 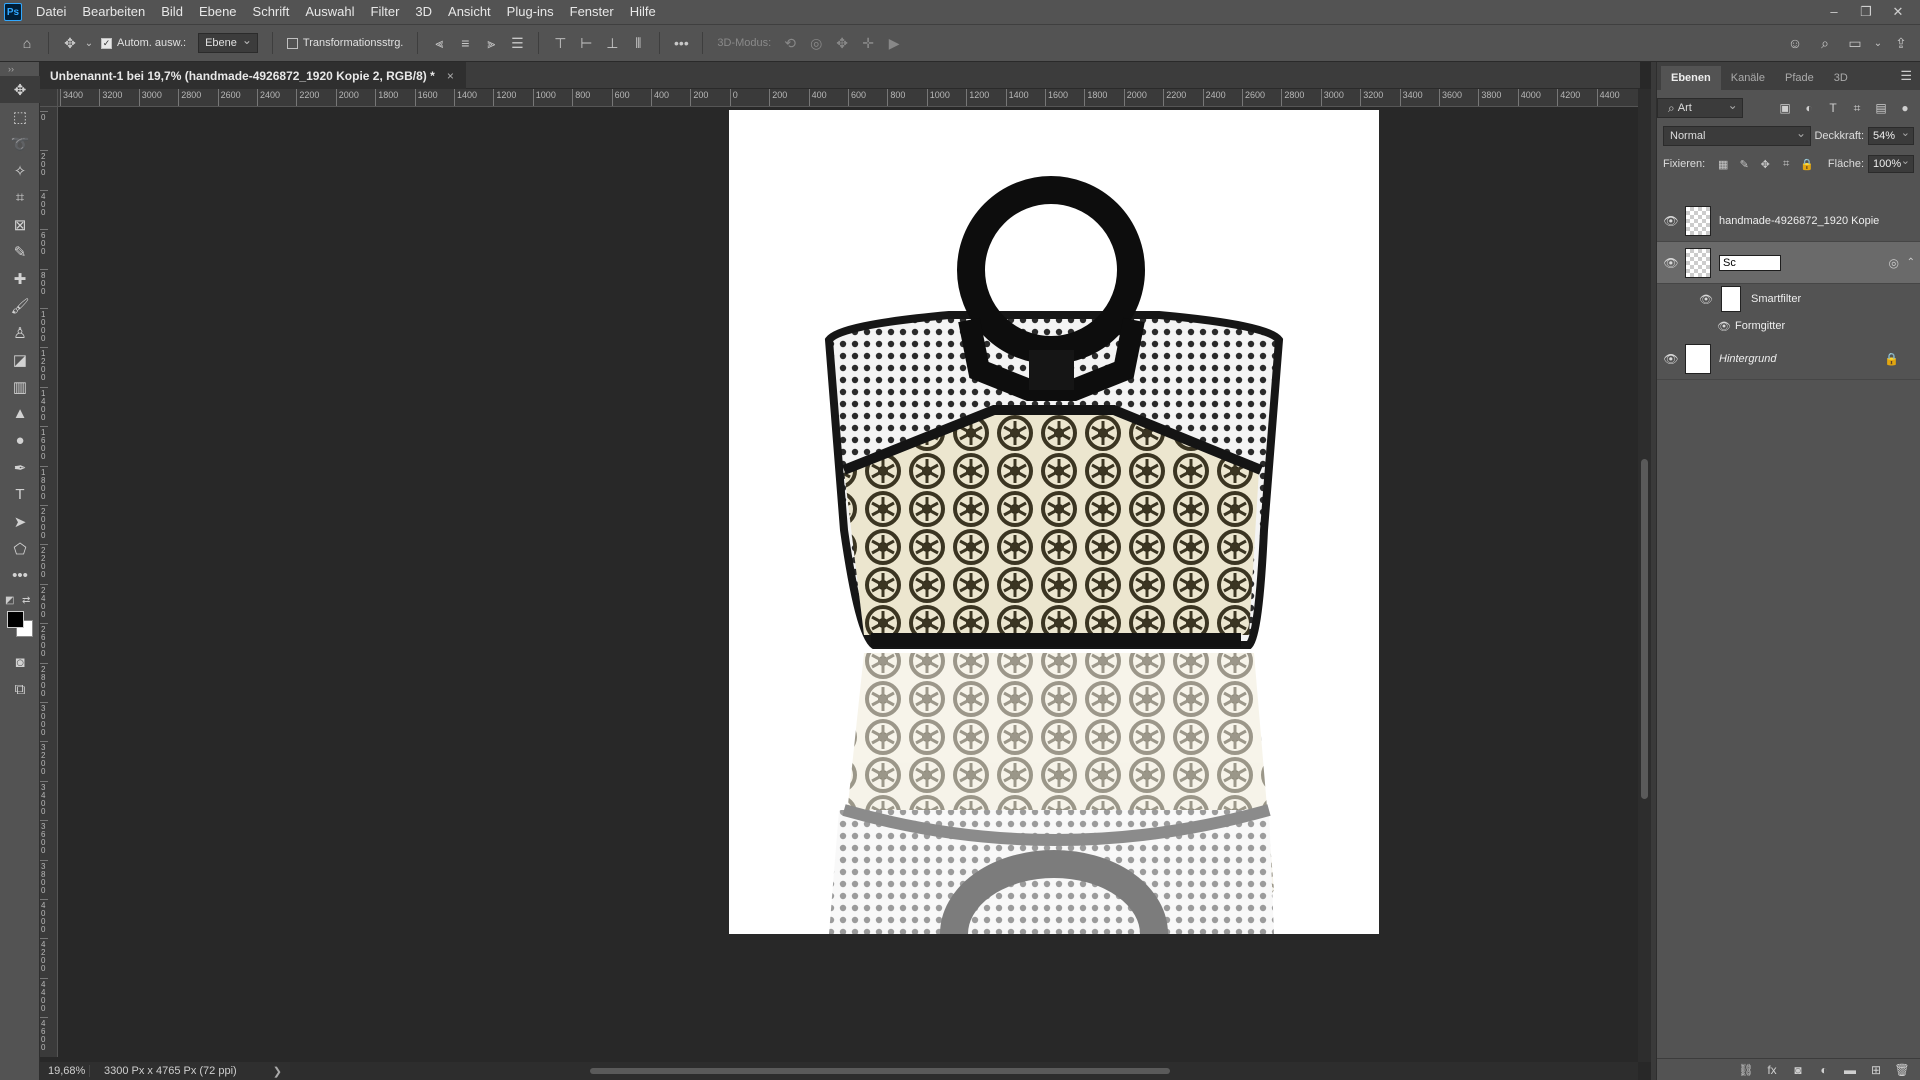 I want to click on smartfilter-indicator-icon: ◎, so click(x=1894, y=263).